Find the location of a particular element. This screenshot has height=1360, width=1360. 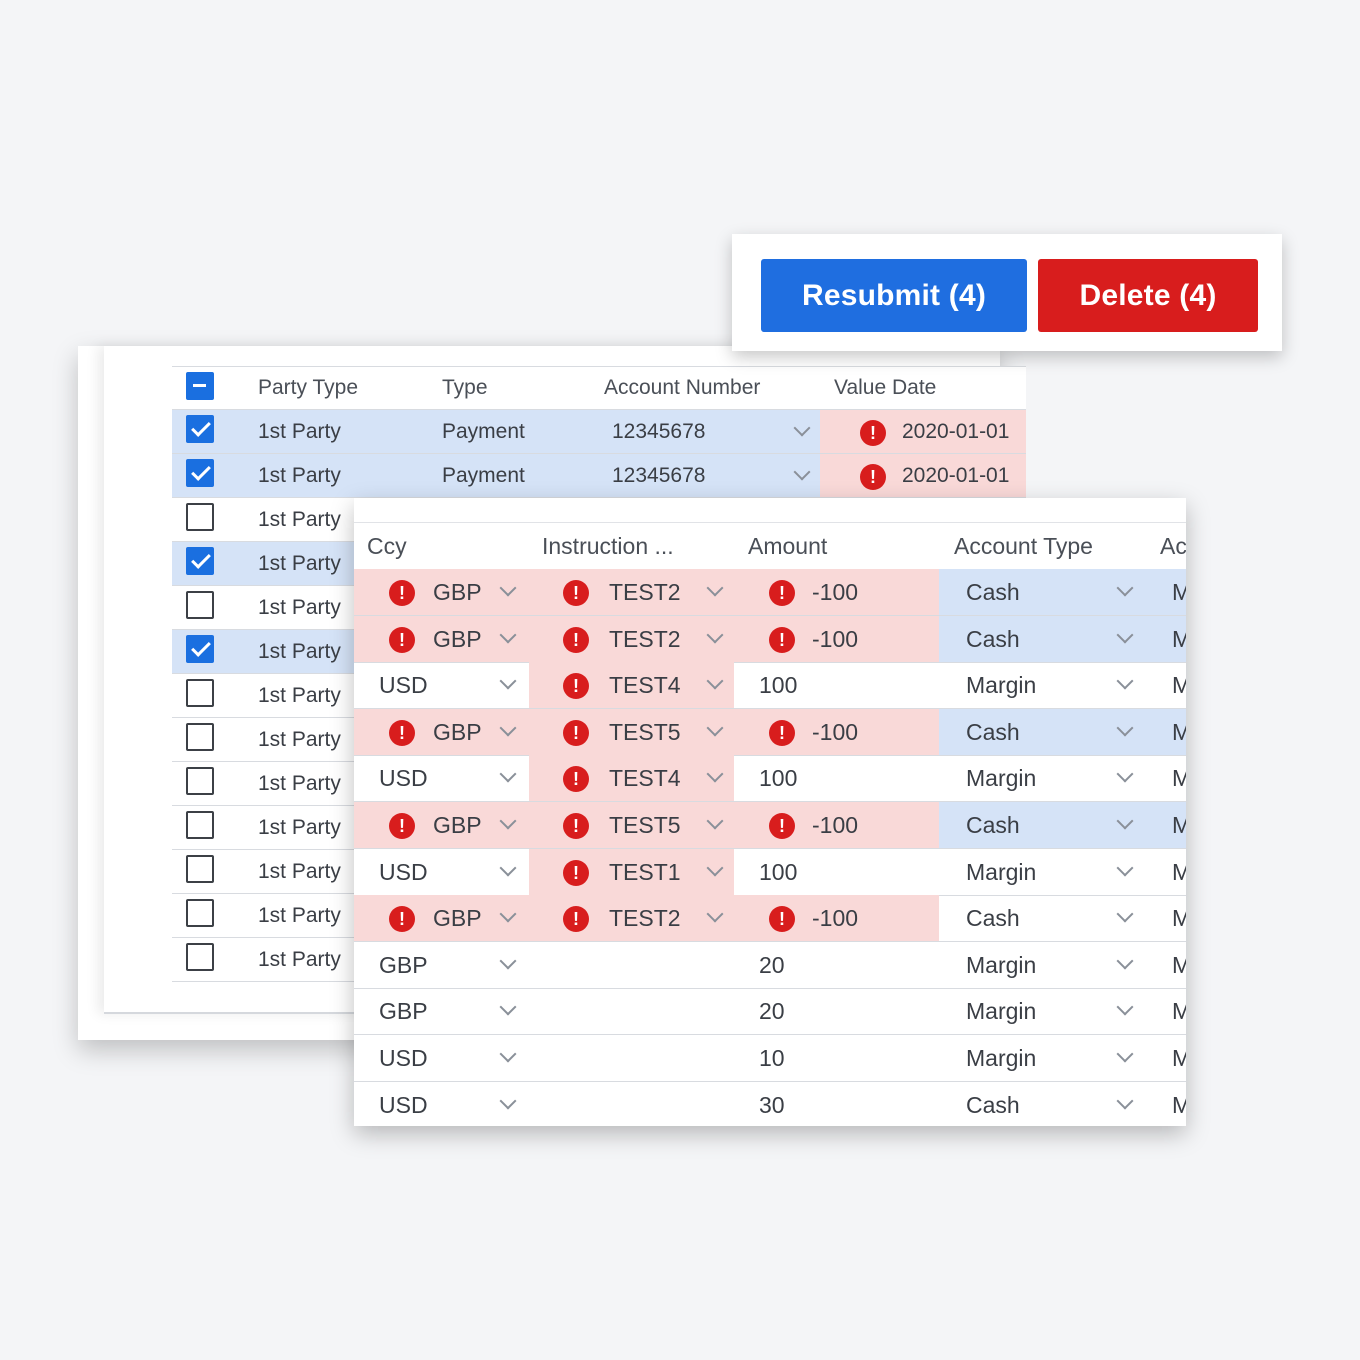

amount-cell: 20 is located at coordinates (836, 1011).